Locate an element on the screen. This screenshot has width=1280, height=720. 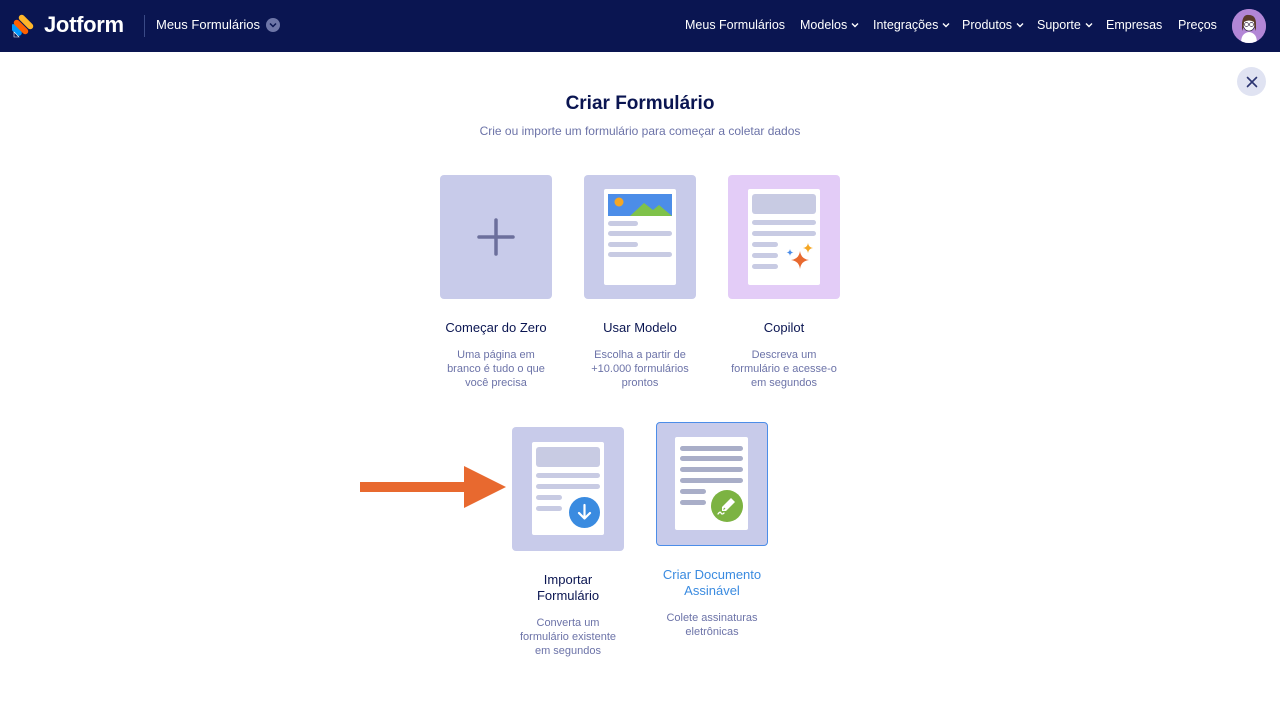
card-title: Criar Documento Assinável is located at coordinates (712, 582).